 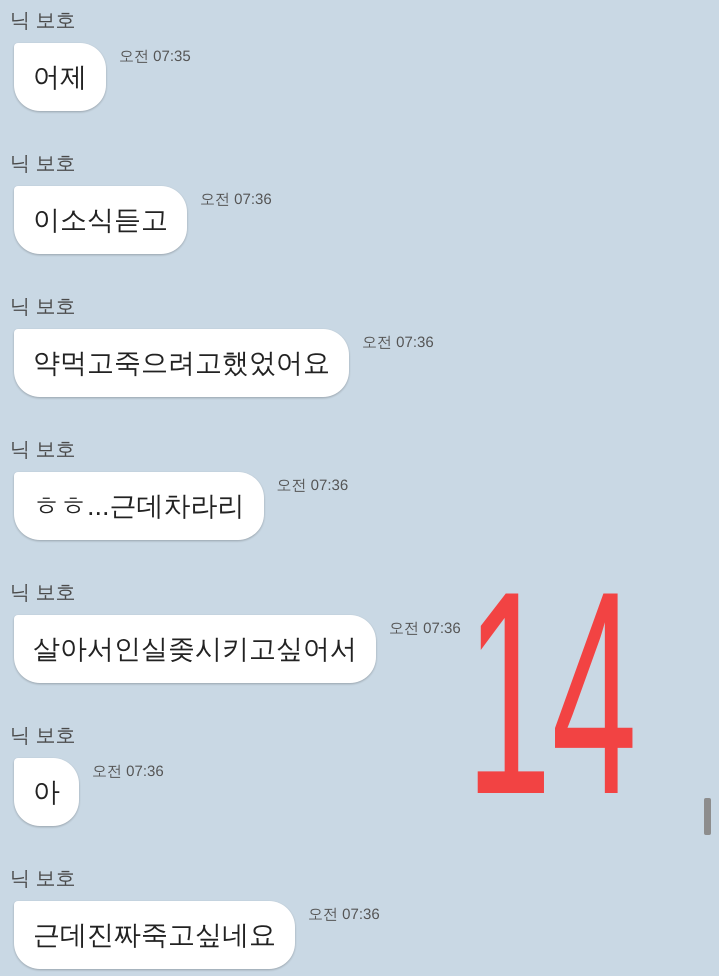 What do you see at coordinates (60, 77) in the screenshot?
I see `message-bubble: 어제` at bounding box center [60, 77].